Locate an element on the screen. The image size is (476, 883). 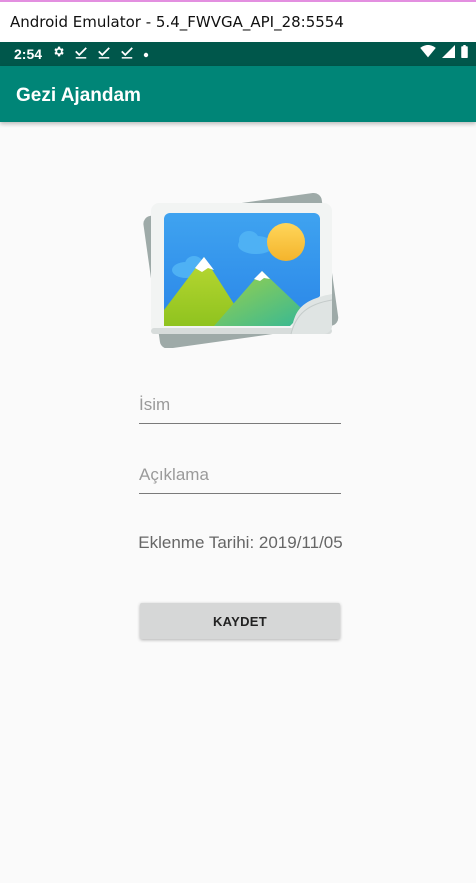
image-placeholder-icon is located at coordinates (239, 265).